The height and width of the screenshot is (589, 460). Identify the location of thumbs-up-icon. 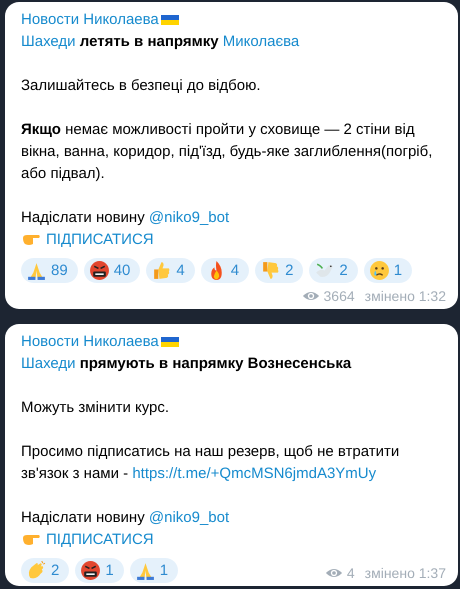
(161, 270).